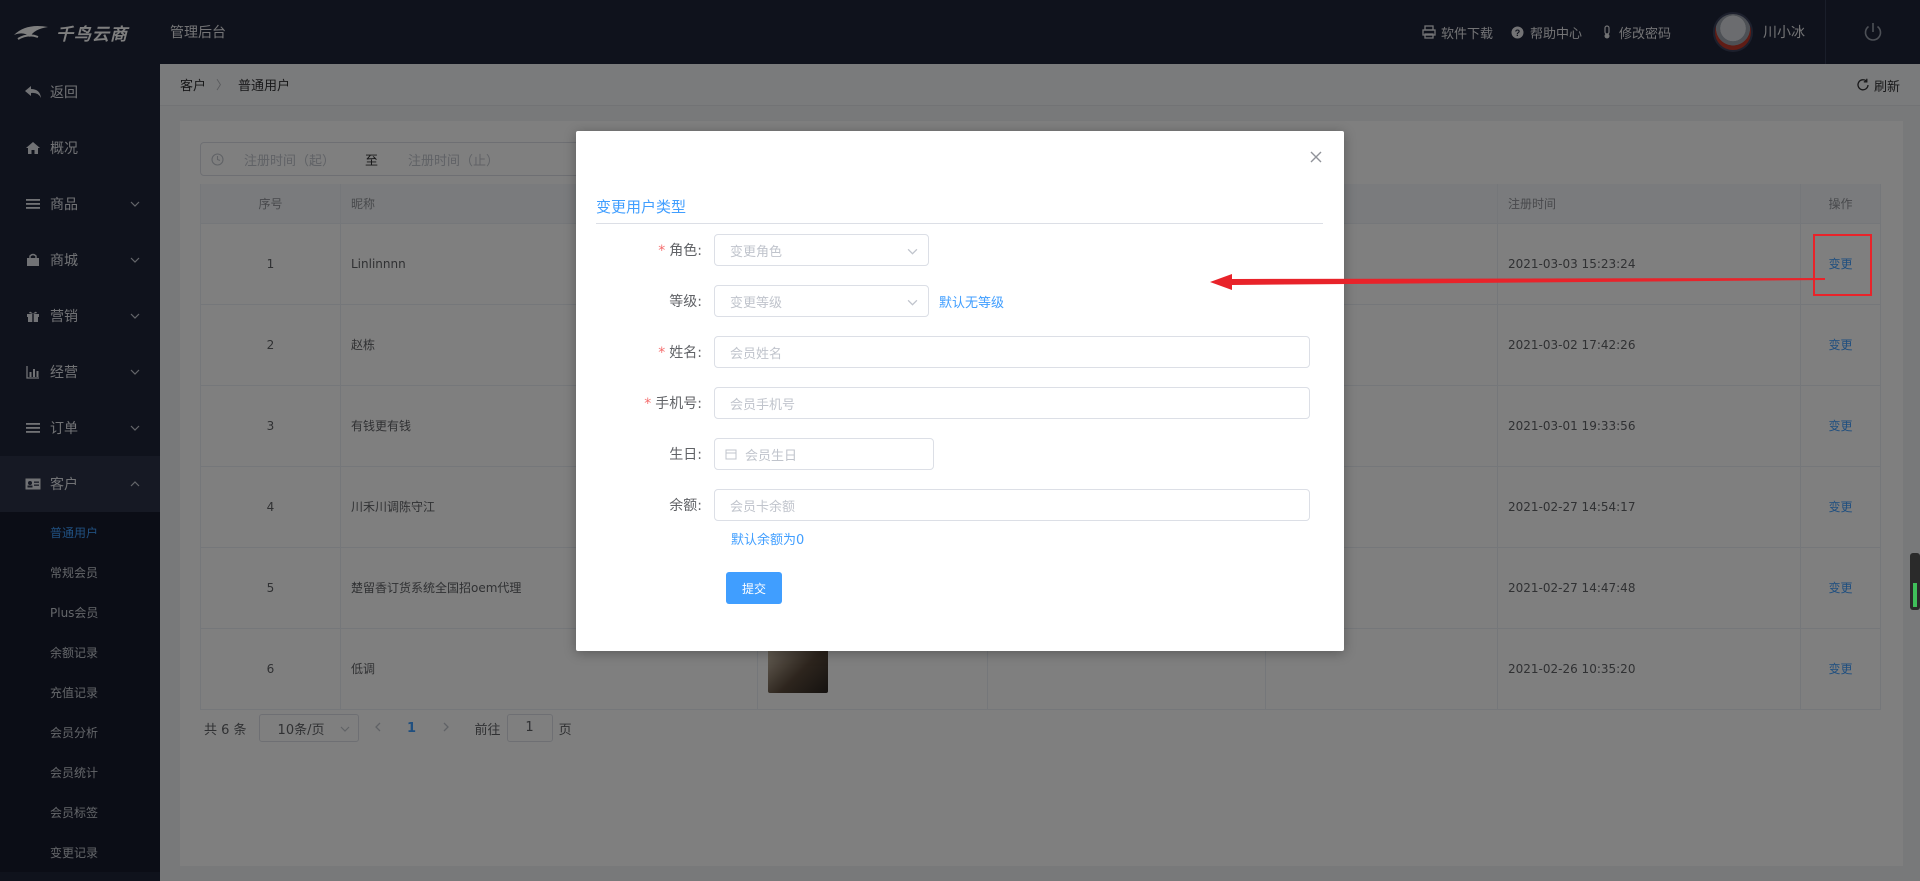 This screenshot has width=1920, height=881. I want to click on level-select: 变更等级, so click(821, 301).